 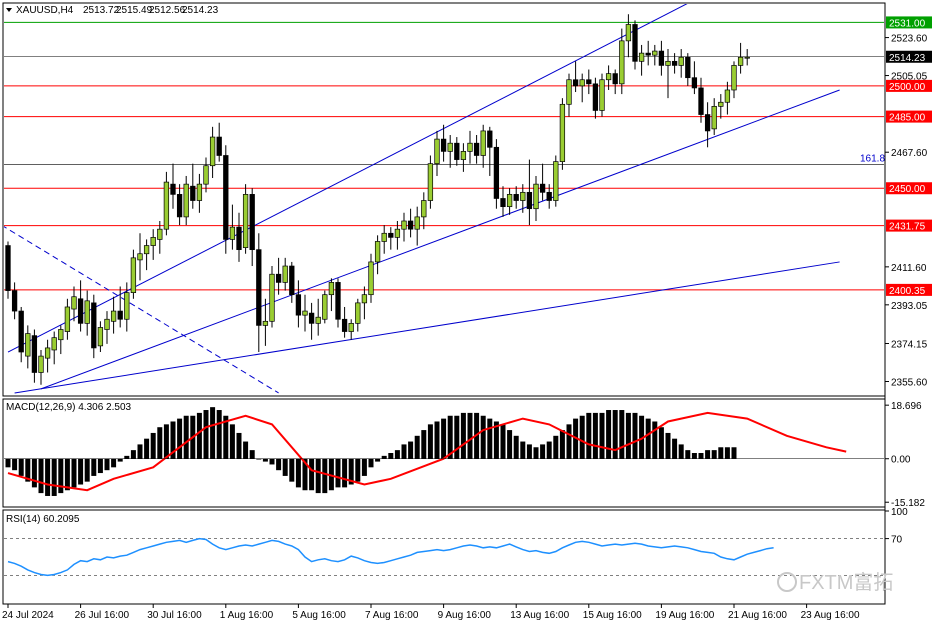 I want to click on macd-label: MACD(12,26,9) 4.306 2.503, so click(x=69, y=407).